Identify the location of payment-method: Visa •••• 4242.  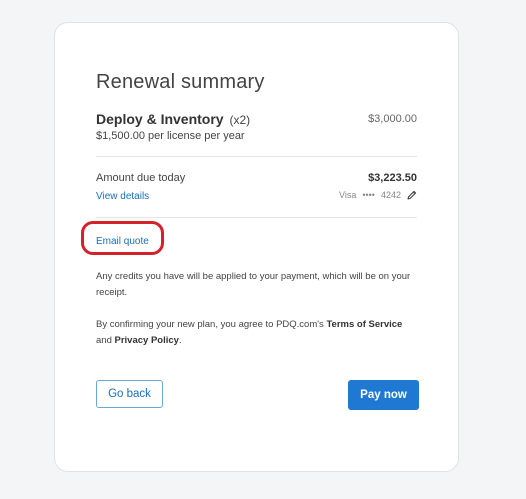
(378, 195).